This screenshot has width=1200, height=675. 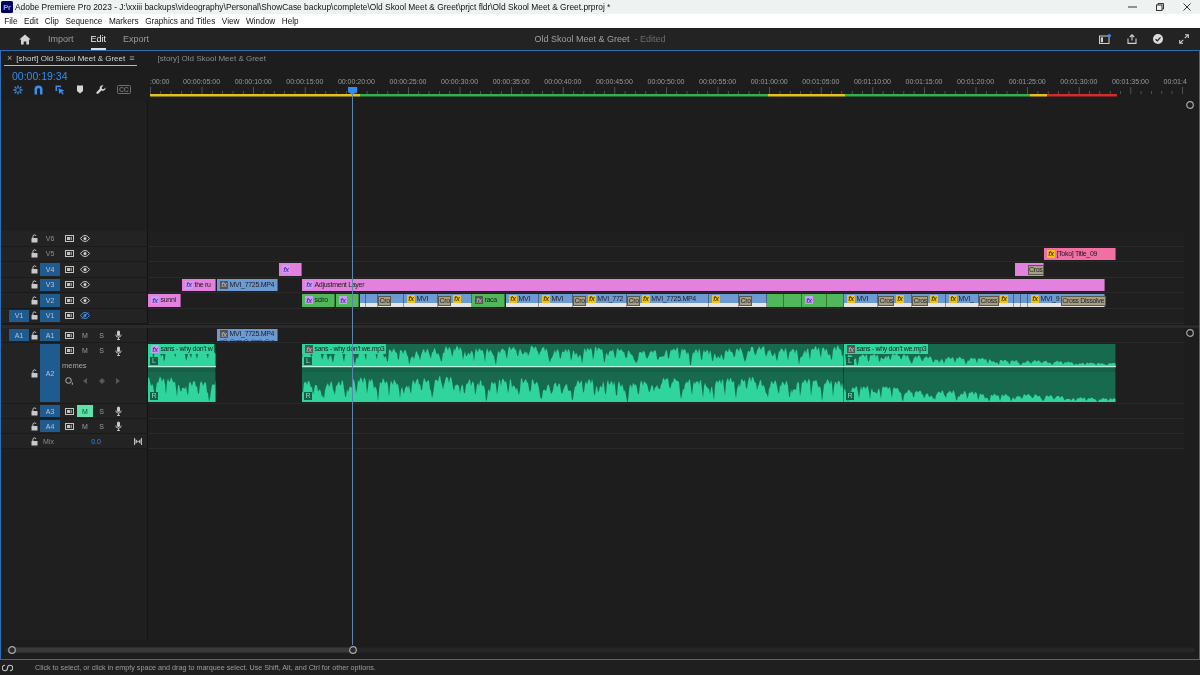 I want to click on window-title: Adobe Premiere Pro 2023 - J:\xxiii backups\videography\Personal\ShowCase backup\complete\Old Skool Meet & Greet\prjct fldr\Old Skool Meet & Greet.prproj *, so click(x=313, y=7).